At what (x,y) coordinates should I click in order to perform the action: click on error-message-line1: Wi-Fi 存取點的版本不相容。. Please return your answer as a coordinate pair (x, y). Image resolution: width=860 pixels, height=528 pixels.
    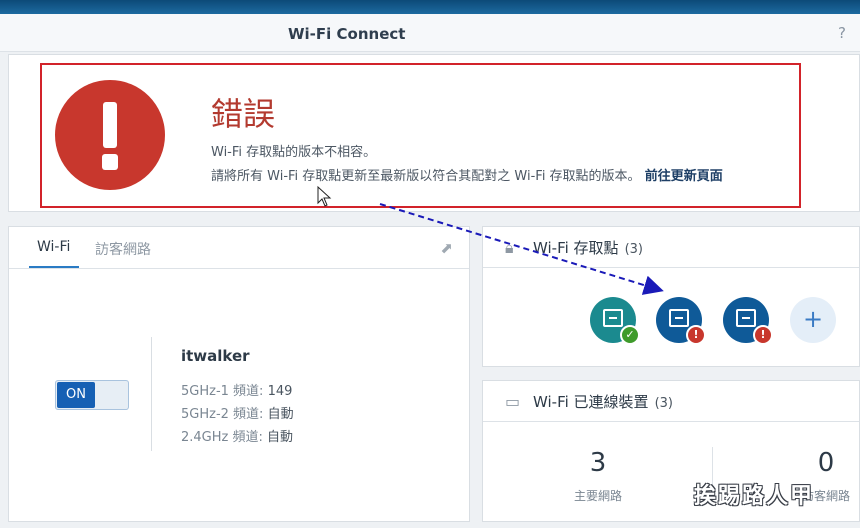
    Looking at the image, I should click on (294, 152).